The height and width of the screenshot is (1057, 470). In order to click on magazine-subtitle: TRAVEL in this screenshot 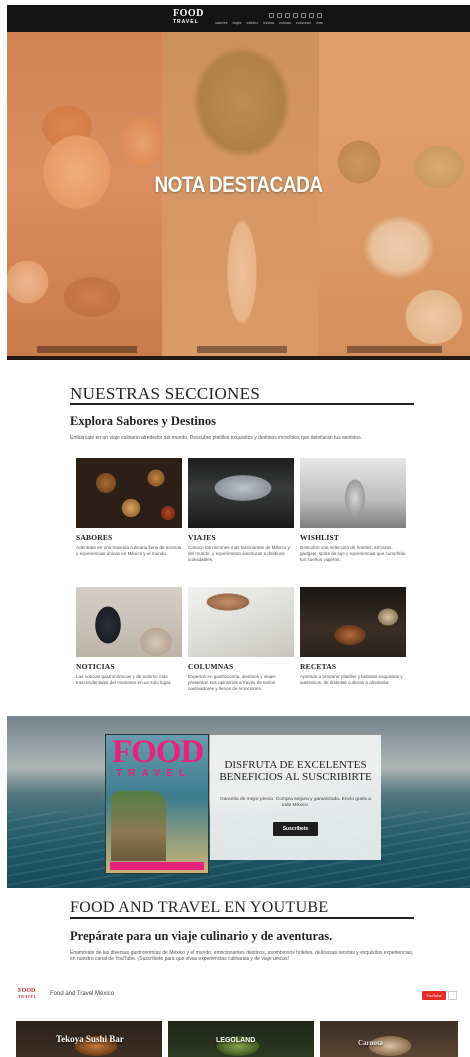, I will do `click(154, 773)`.